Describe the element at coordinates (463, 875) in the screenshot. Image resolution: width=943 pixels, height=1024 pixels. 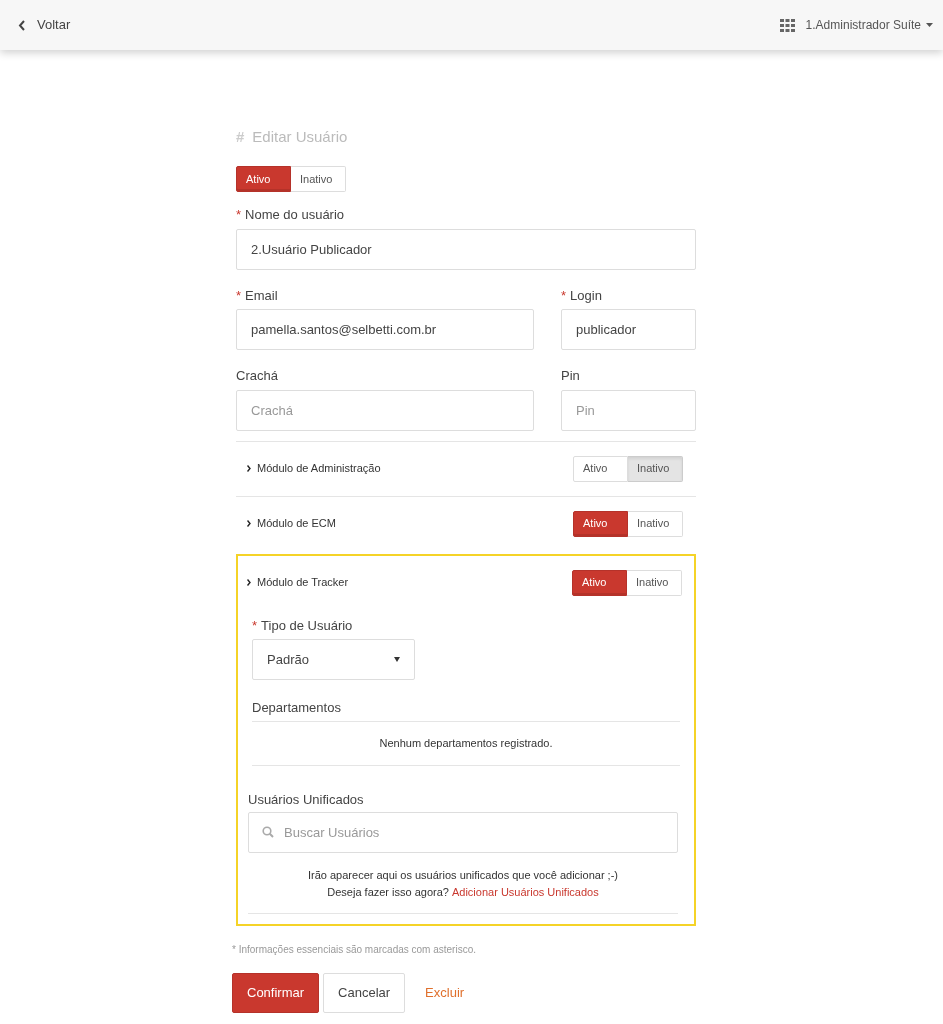
I see `help-text: Irão aparecer aqui os usuários unificados que você adicionar ;-)` at that location.